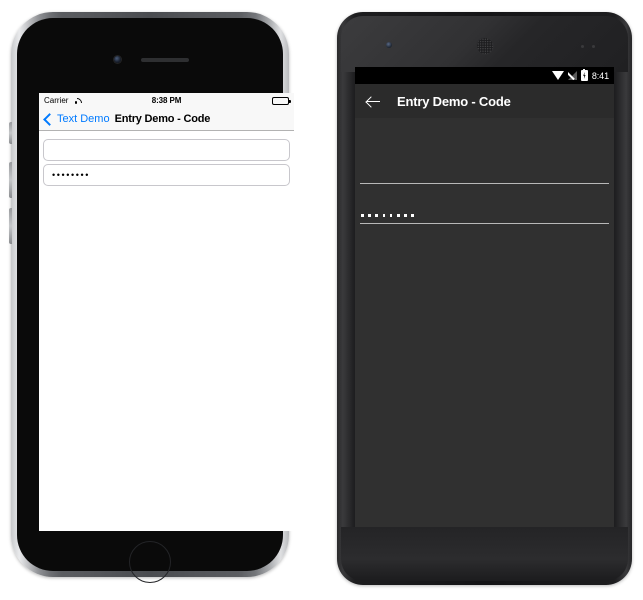 The height and width of the screenshot is (600, 643). What do you see at coordinates (150, 562) in the screenshot?
I see `home-button` at bounding box center [150, 562].